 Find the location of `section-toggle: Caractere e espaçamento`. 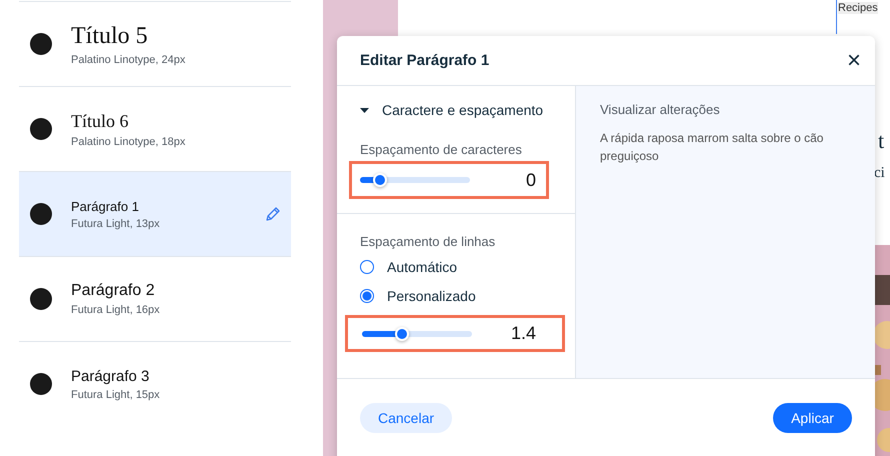

section-toggle: Caractere e espaçamento is located at coordinates (440, 102).